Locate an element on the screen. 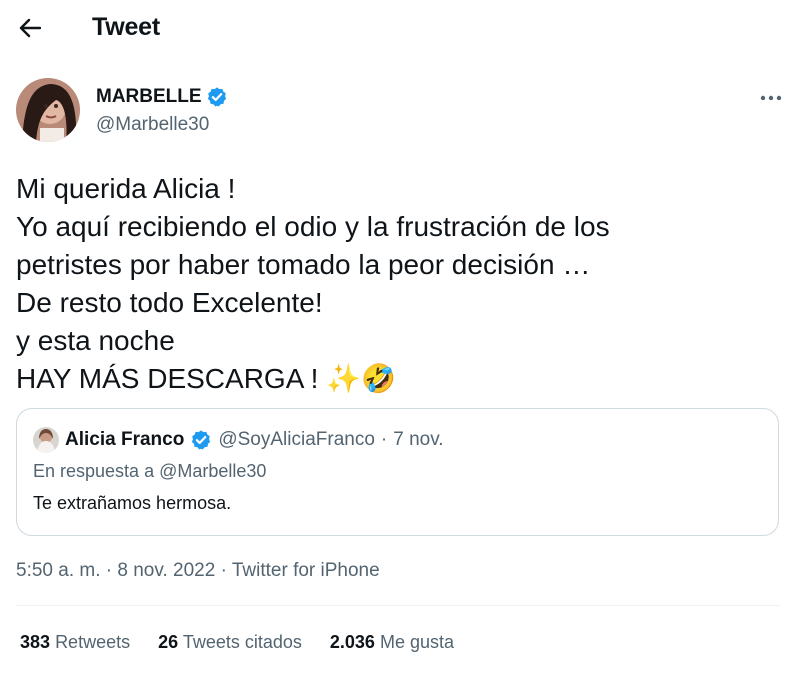 Image resolution: width=800 pixels, height=679 pixels. tweet-date: 8 nov. 2022 is located at coordinates (166, 570).